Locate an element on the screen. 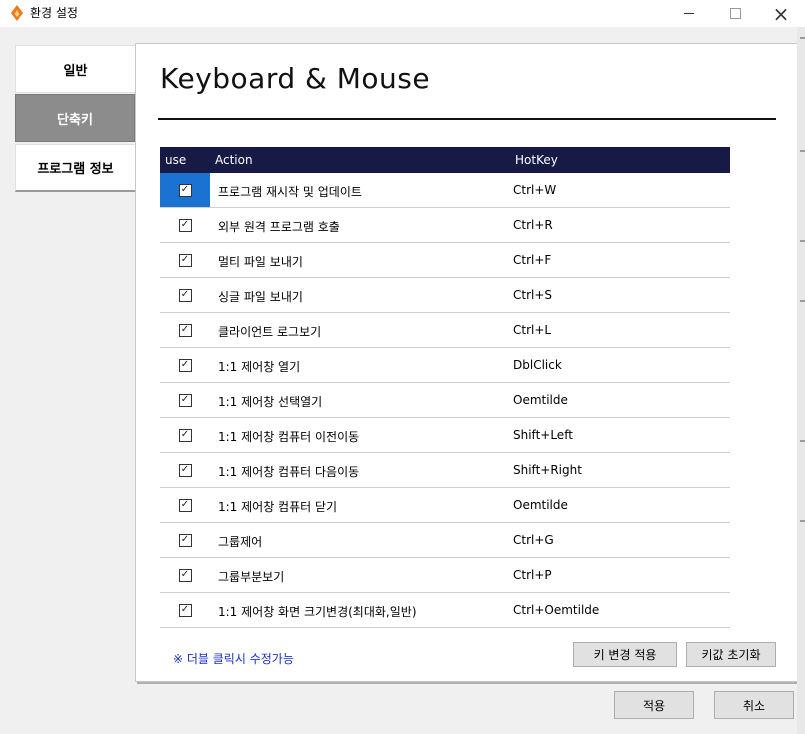 This screenshot has width=805, height=734. table-row: ✓ 1:1 제어창 선택열기 Oemtilde is located at coordinates (445, 400).